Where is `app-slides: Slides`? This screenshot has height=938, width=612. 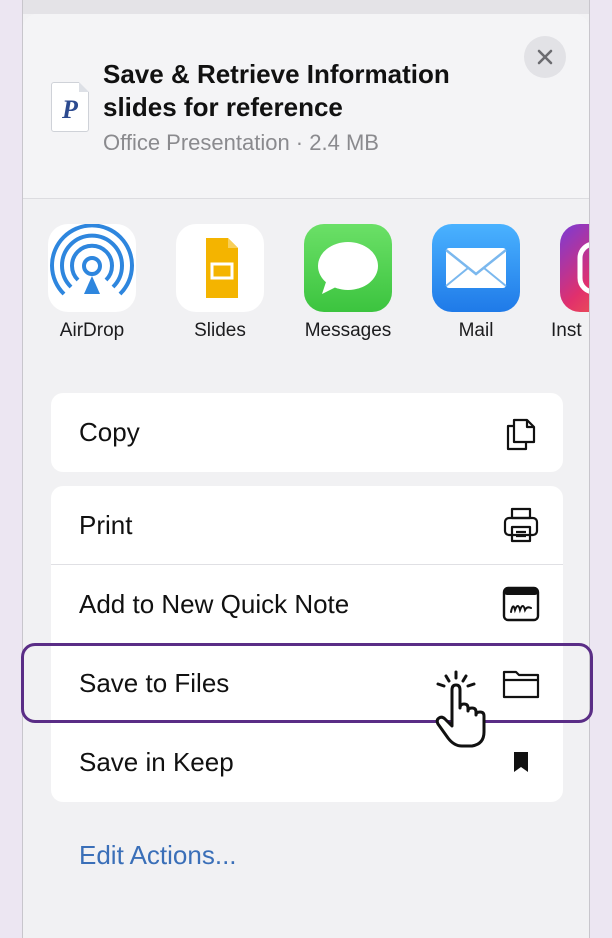 app-slides: Slides is located at coordinates (220, 283).